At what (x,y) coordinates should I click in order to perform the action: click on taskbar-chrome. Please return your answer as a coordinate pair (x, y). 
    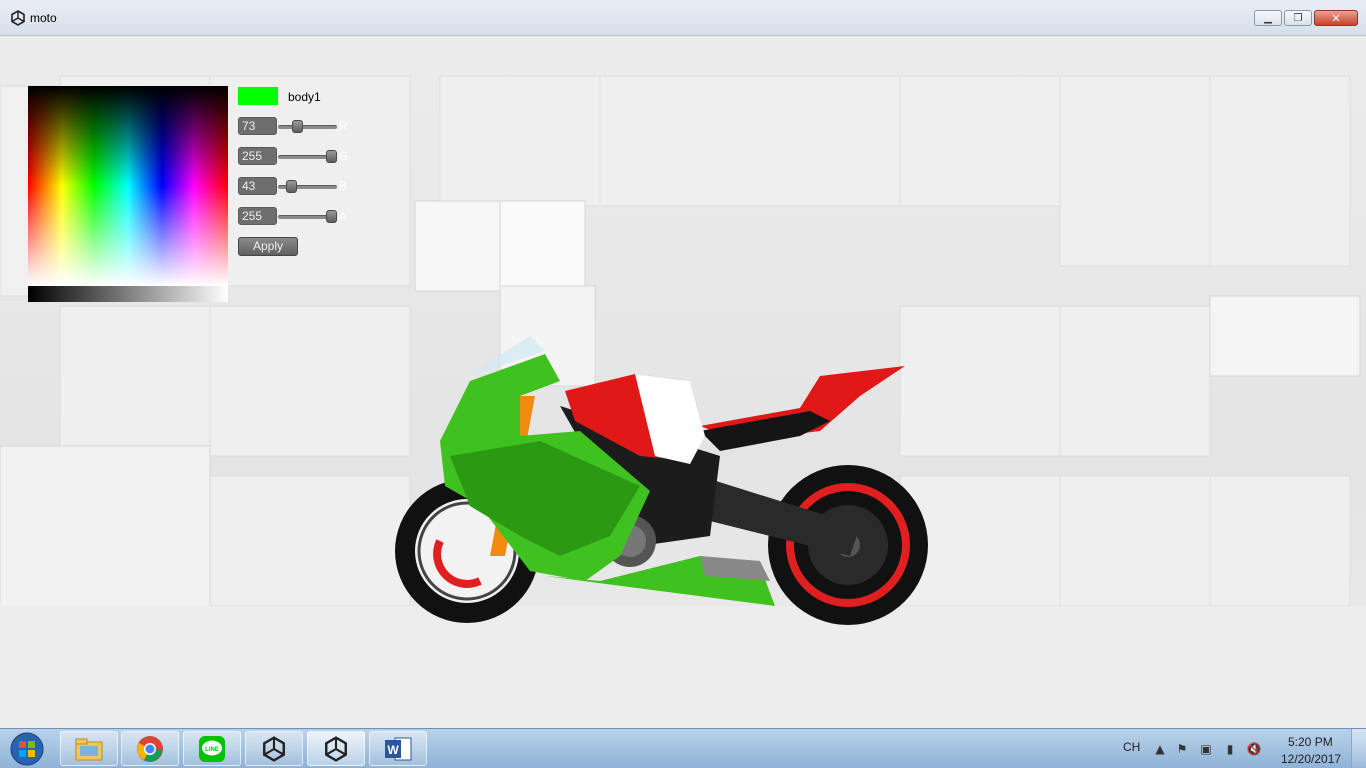
    Looking at the image, I should click on (150, 748).